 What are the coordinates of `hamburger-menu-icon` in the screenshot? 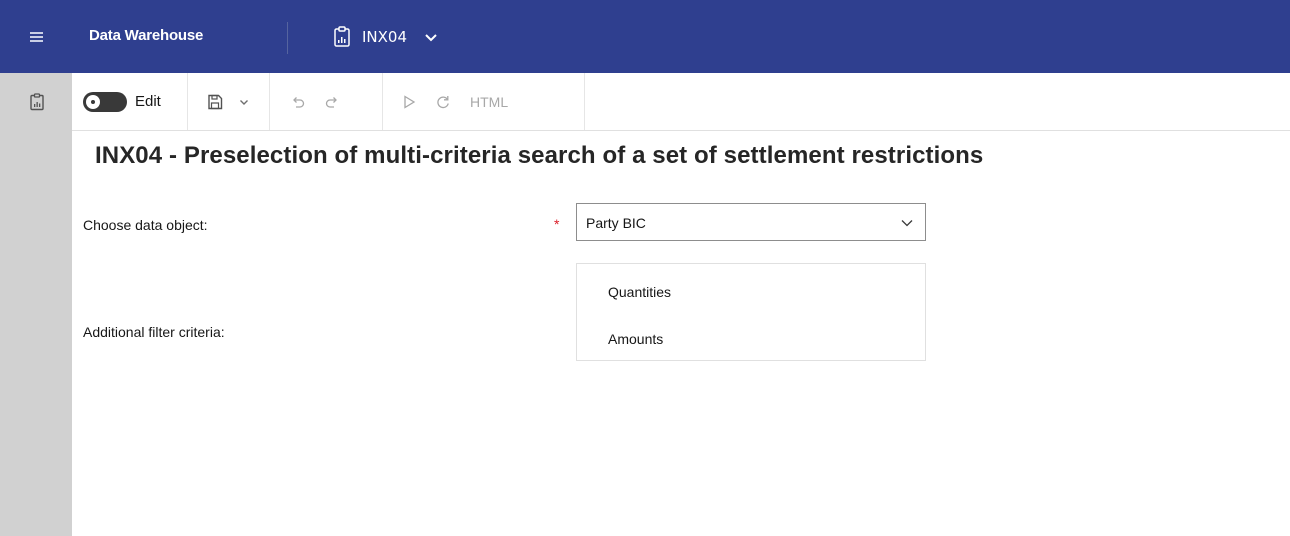 It's located at (36, 36).